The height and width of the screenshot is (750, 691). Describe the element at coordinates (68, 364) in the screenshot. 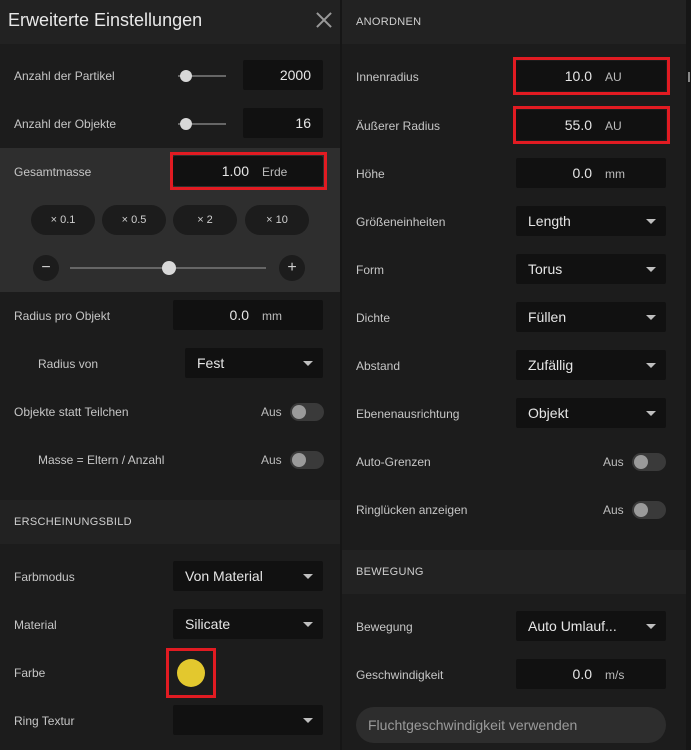

I see `radius-from-label: Radius von` at that location.